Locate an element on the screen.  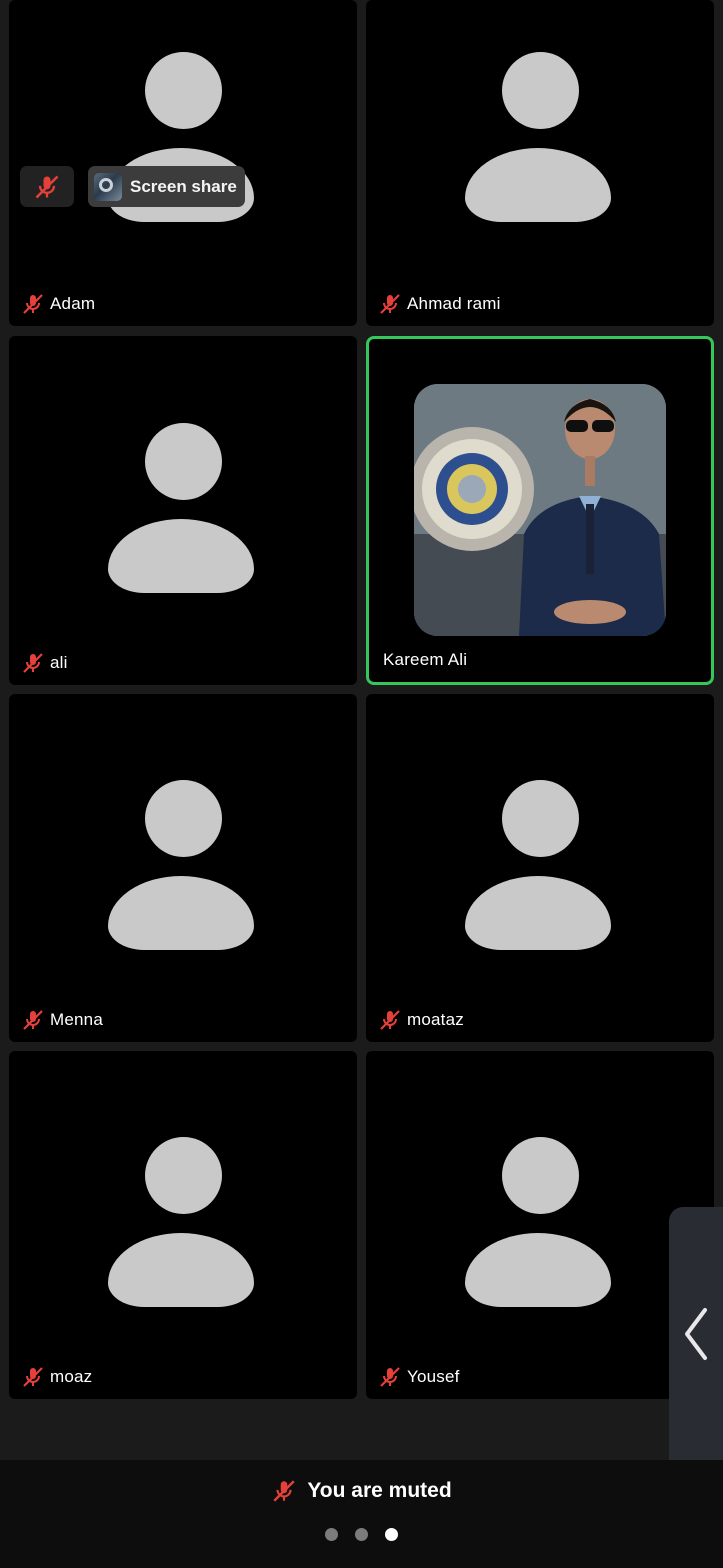
participant-tile-yousef: Yousef is located at coordinates (540, 1225).